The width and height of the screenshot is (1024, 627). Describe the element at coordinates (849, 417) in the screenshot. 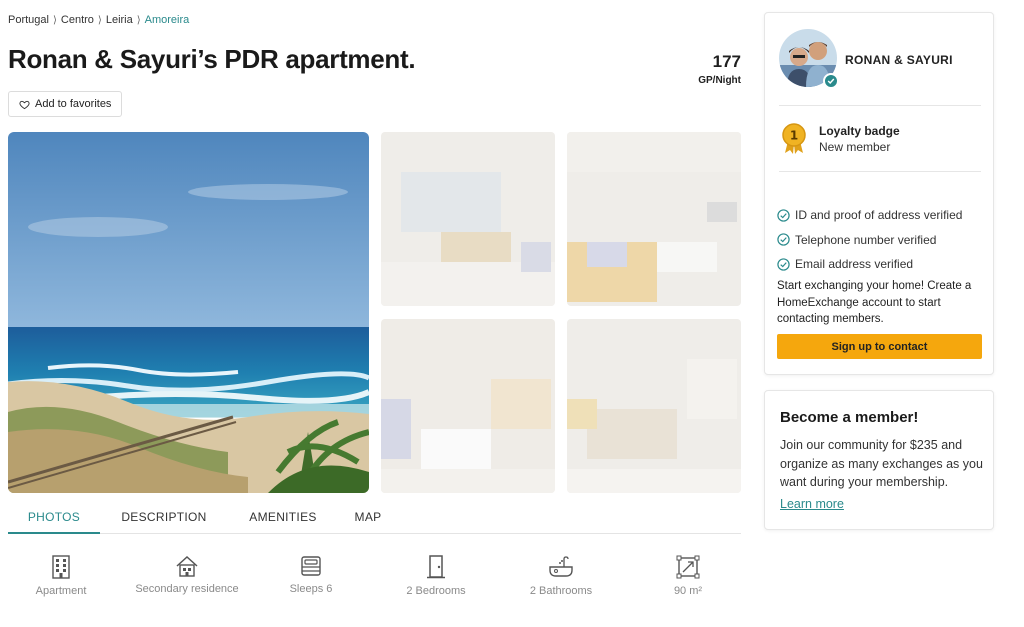

I see `membership-title: Become a member!` at that location.